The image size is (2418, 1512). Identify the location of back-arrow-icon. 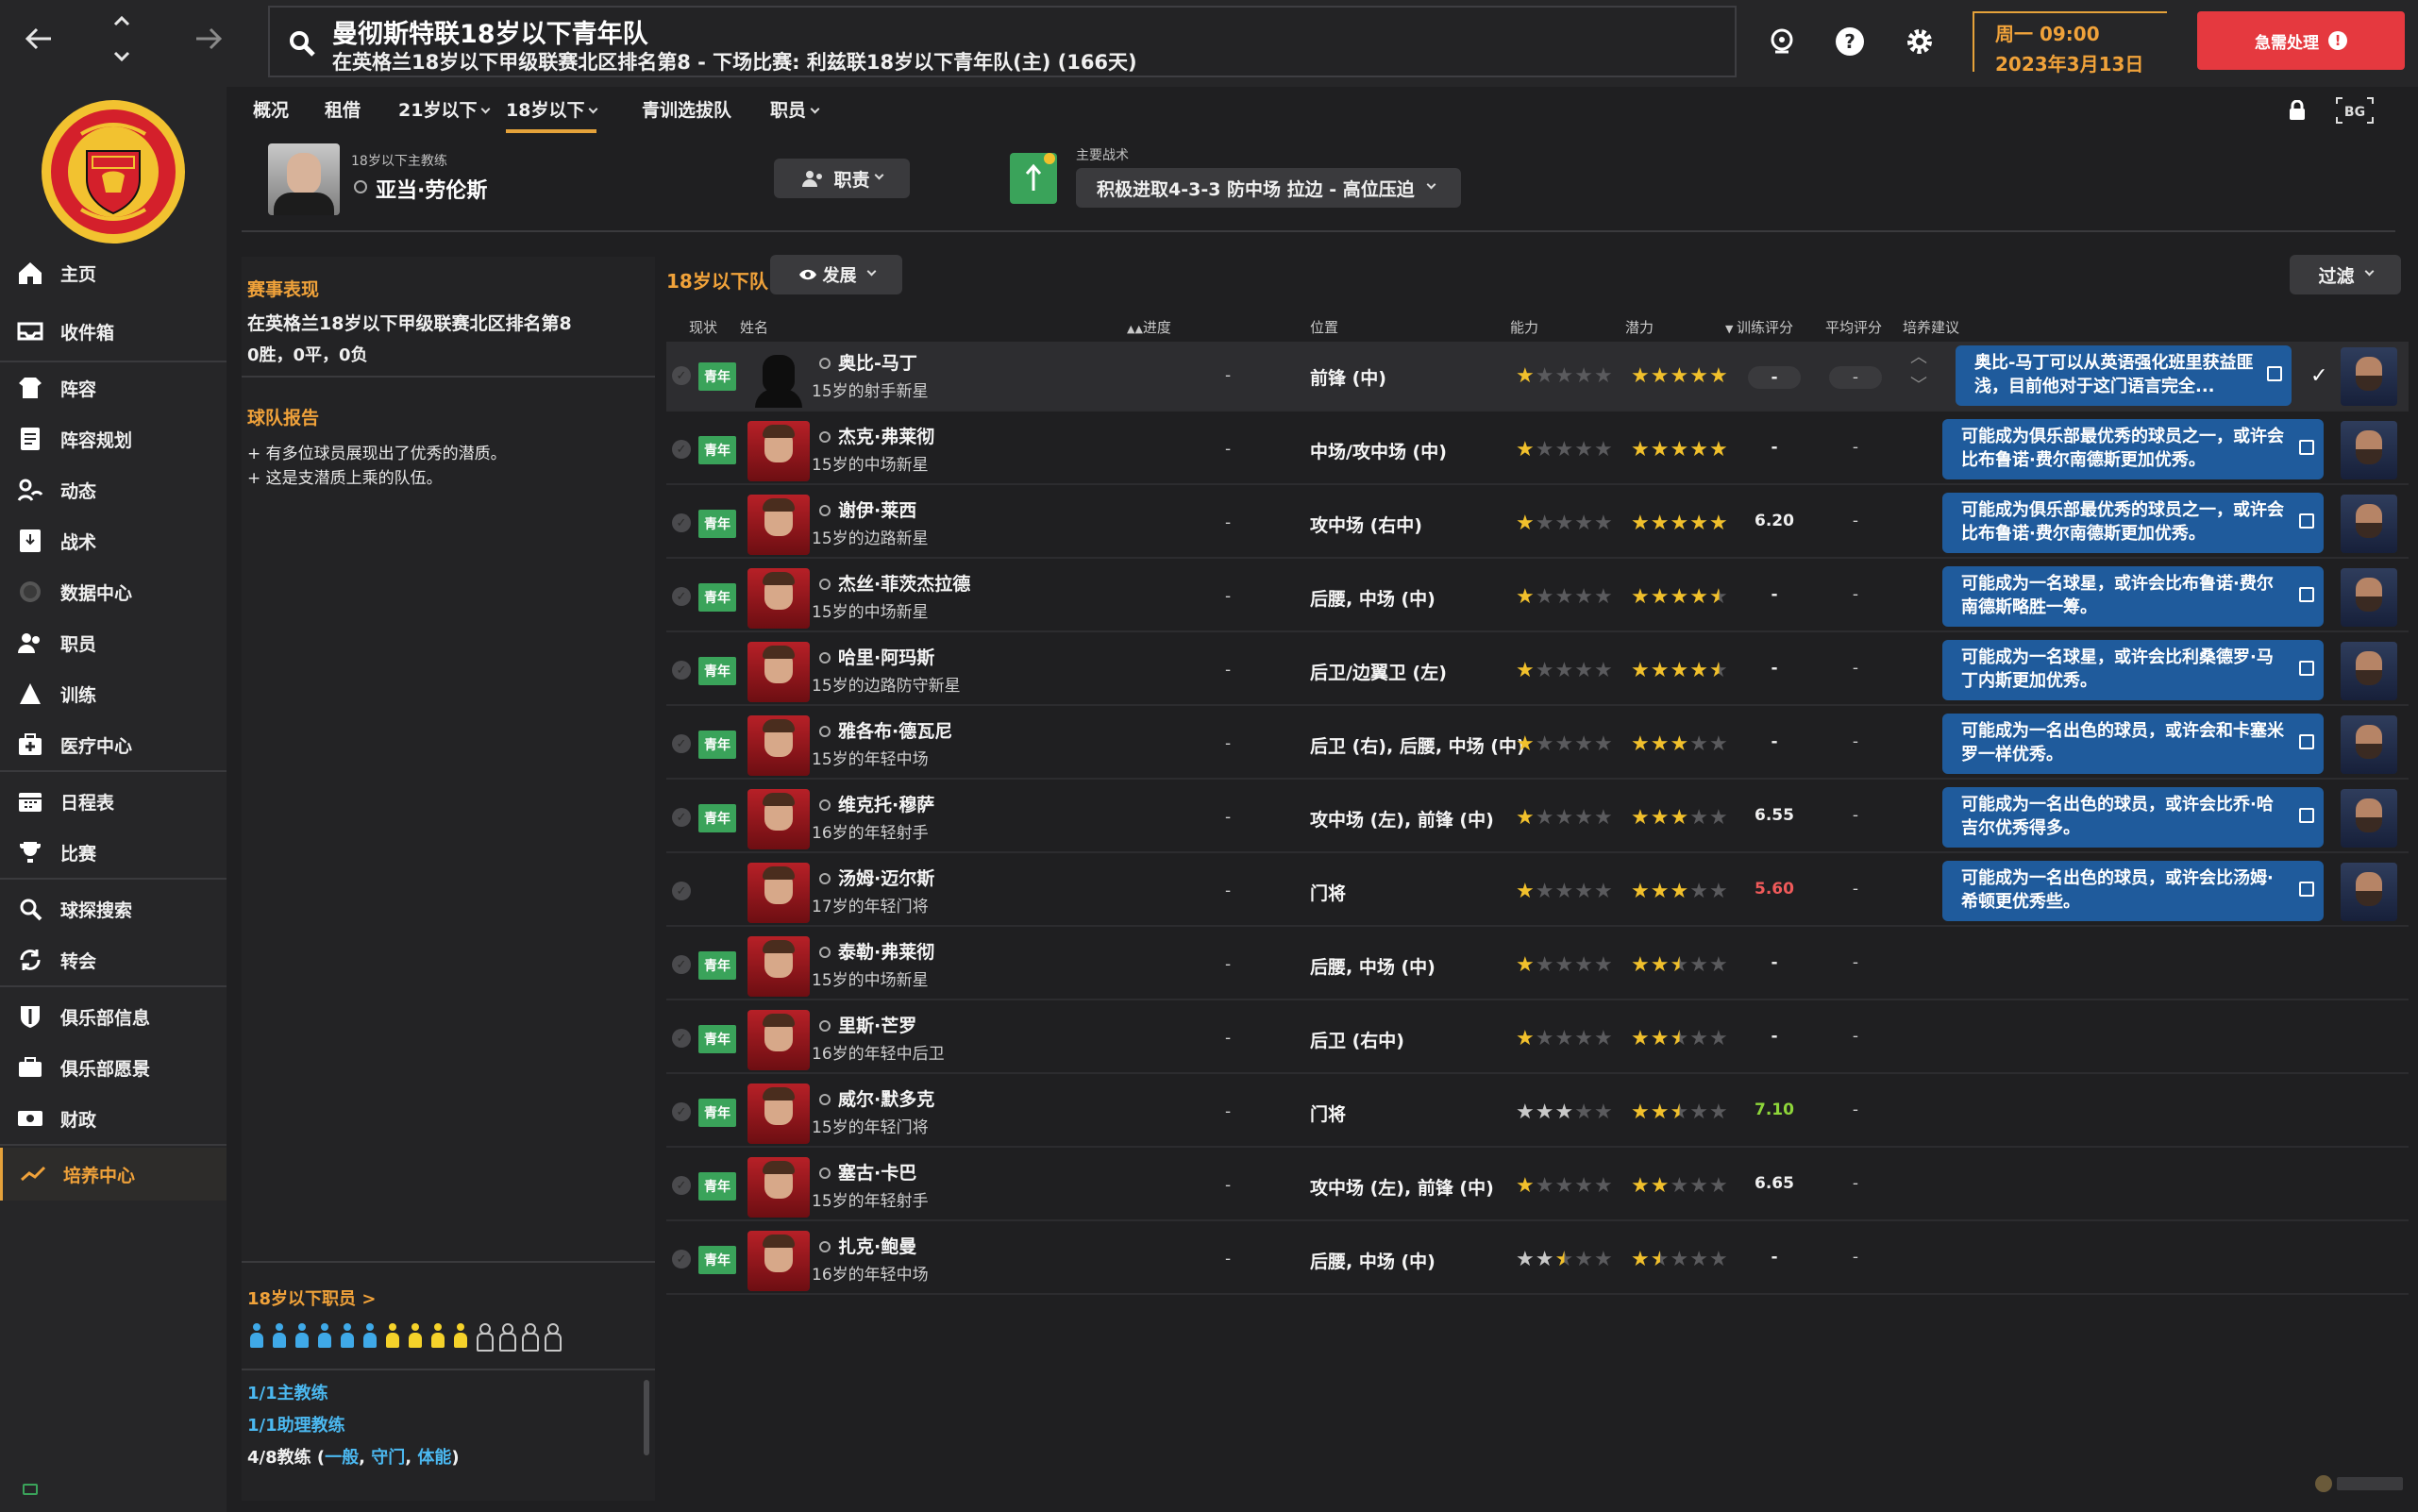
(39, 41).